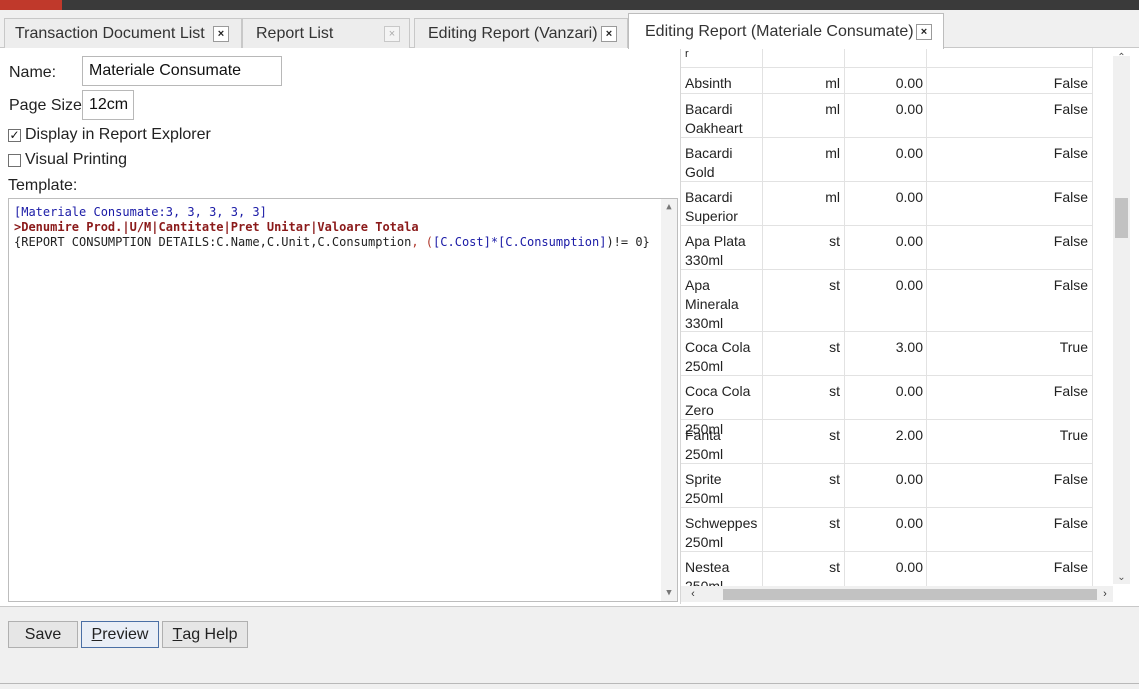 The image size is (1139, 689). Describe the element at coordinates (14, 135) in the screenshot. I see `display-in-report-explorer-checkbox: ✓` at that location.